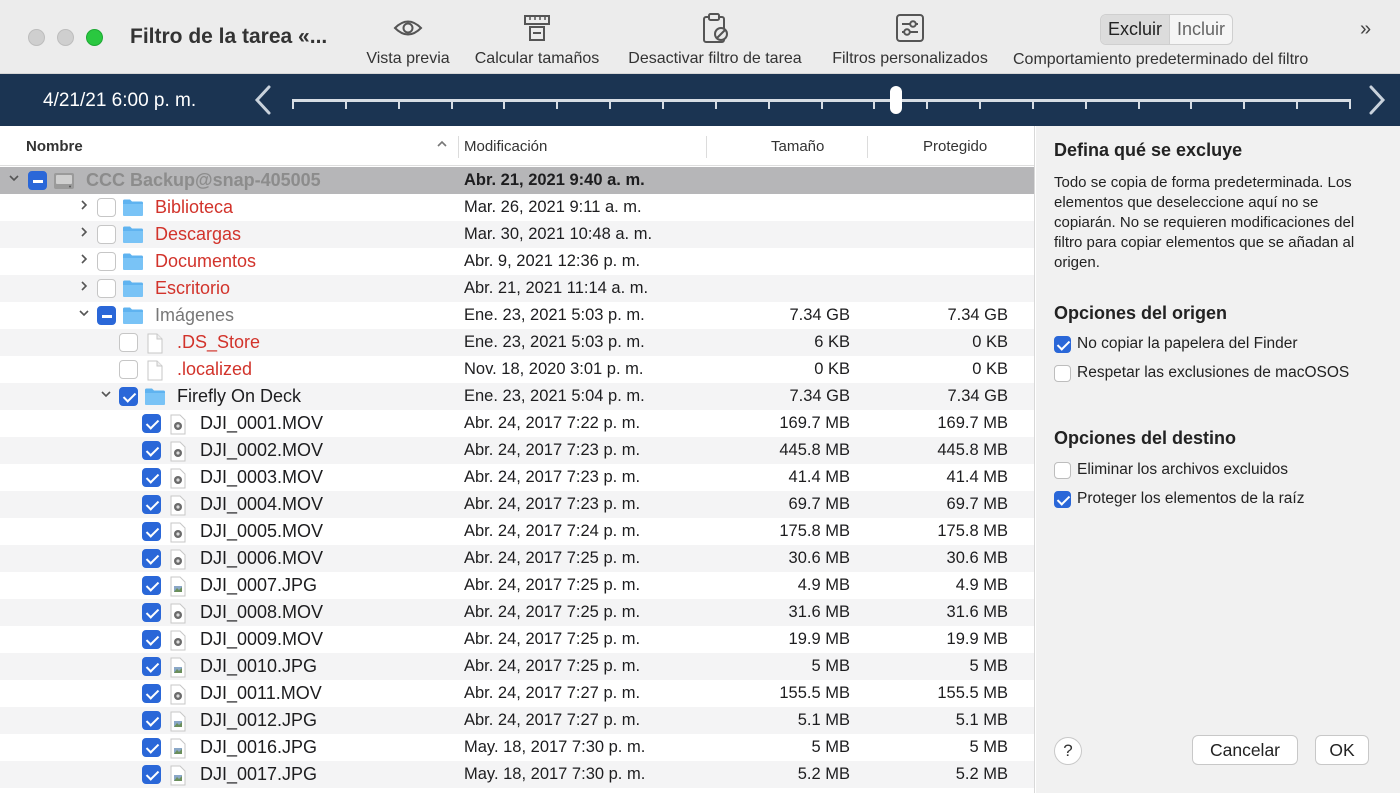 Image resolution: width=1400 pixels, height=793 pixels. Describe the element at coordinates (555, 774) in the screenshot. I see `row-date: May. 18, 2017 7:30 p. m.` at that location.